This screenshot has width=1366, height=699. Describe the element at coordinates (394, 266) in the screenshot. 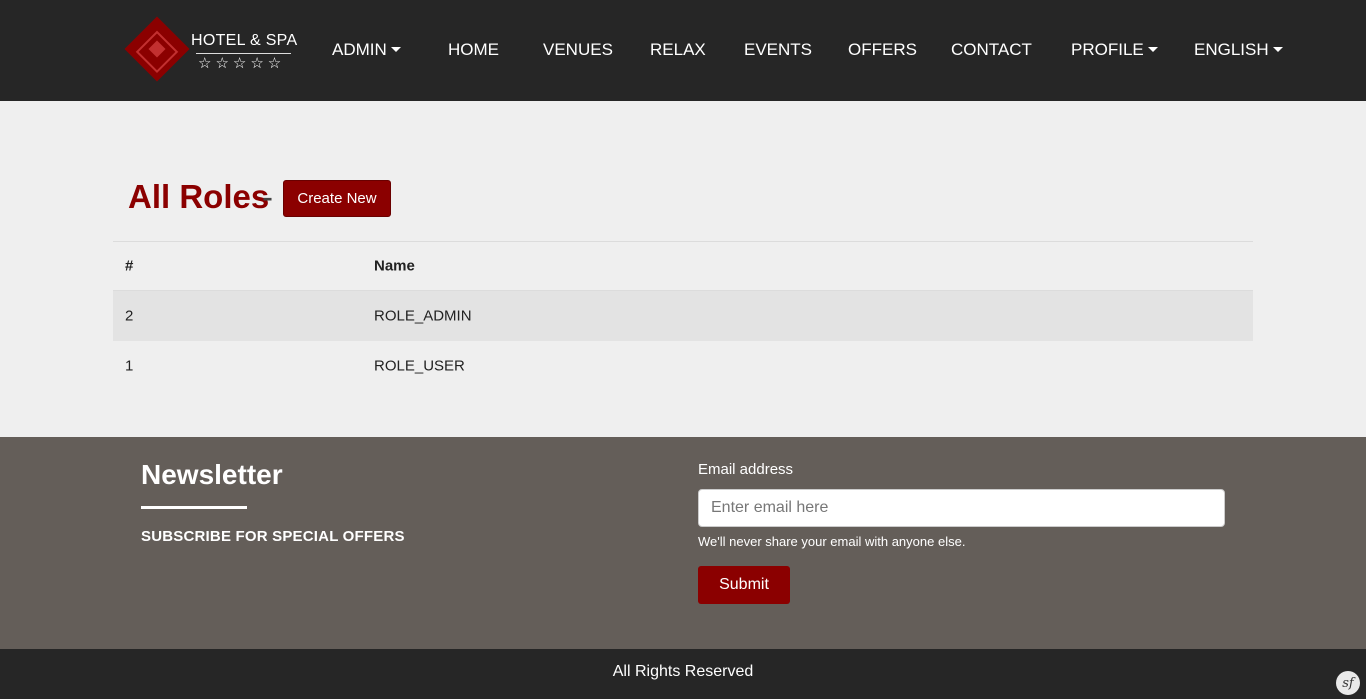

I see `column-header-name: Name` at that location.